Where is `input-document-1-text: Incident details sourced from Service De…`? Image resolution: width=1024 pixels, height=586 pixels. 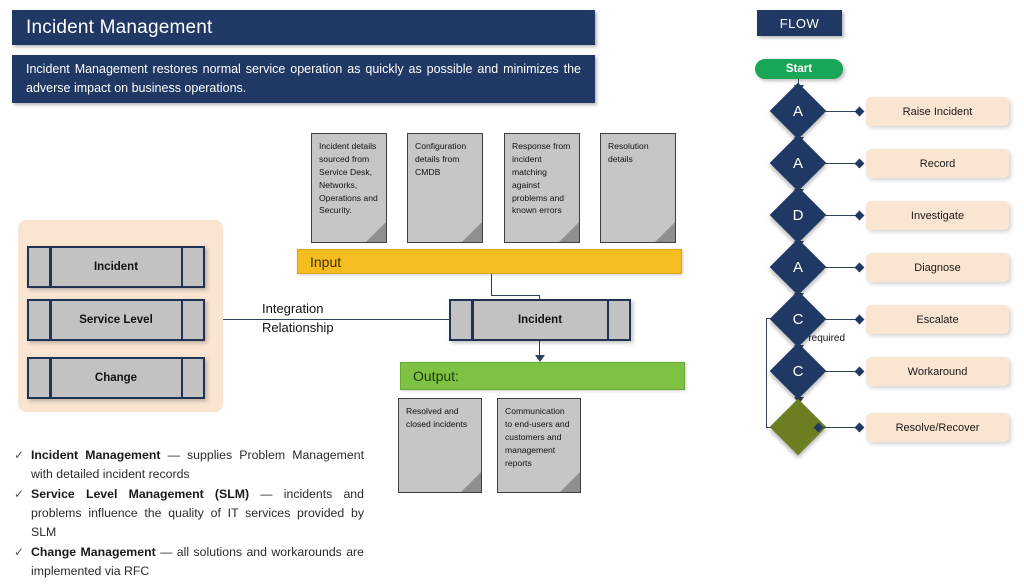 input-document-1-text: Incident details sourced from Service De… is located at coordinates (348, 178).